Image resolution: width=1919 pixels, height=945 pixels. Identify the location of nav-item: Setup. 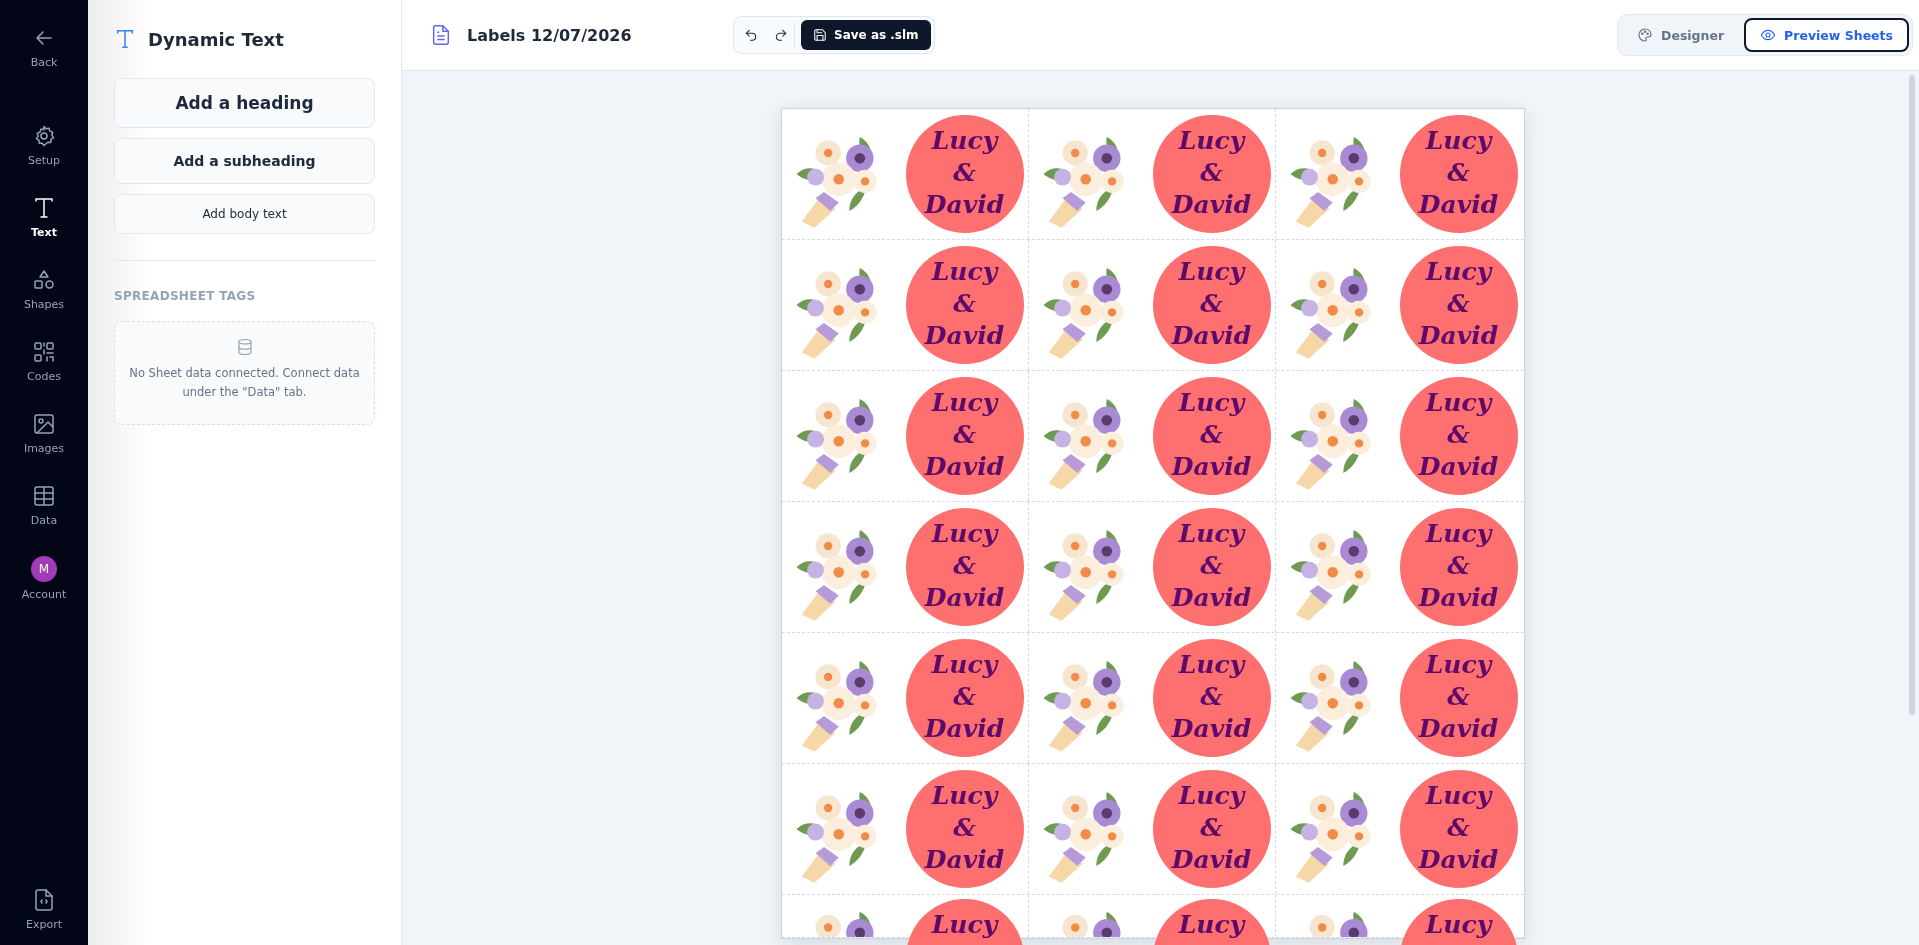
(44, 145).